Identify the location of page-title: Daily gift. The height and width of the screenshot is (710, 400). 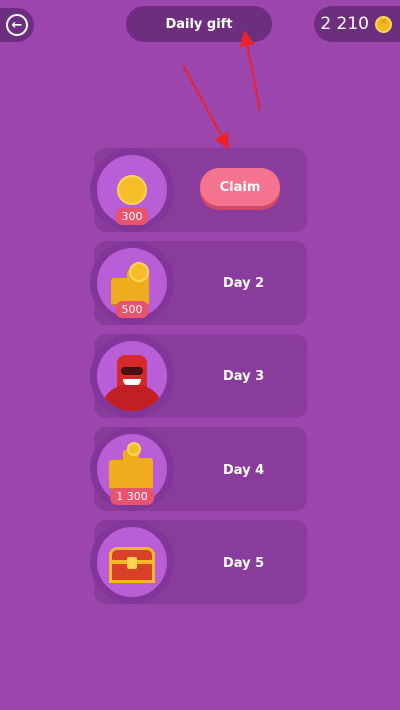
(199, 24).